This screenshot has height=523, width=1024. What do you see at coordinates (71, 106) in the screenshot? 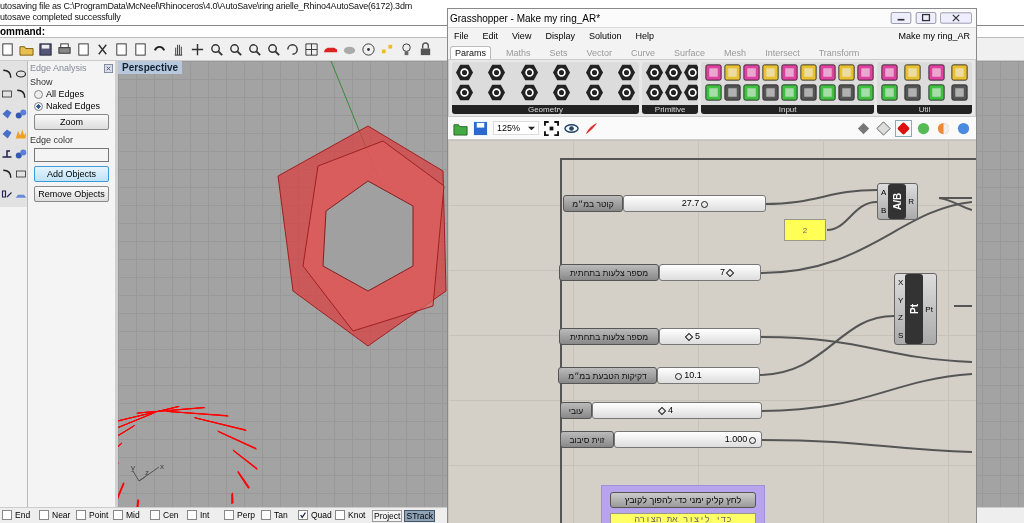
I see `radio-option: Naked Edges` at bounding box center [71, 106].